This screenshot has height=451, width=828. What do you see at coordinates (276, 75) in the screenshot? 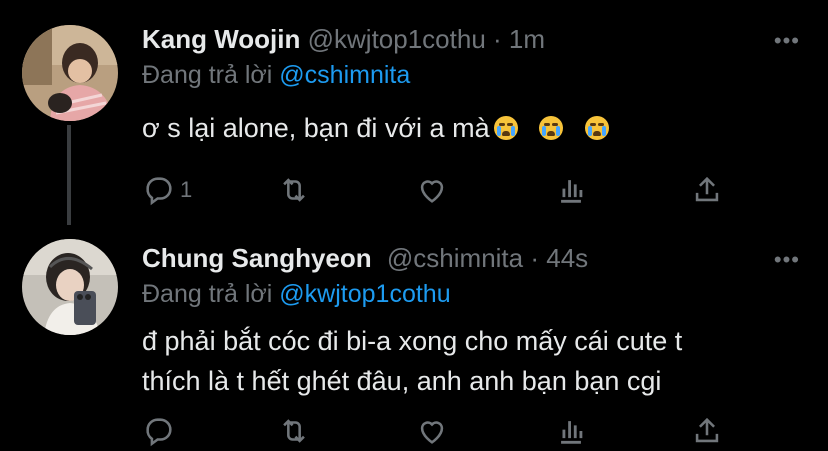
I see `replying-to: Đang trả lời @cshimnita` at bounding box center [276, 75].